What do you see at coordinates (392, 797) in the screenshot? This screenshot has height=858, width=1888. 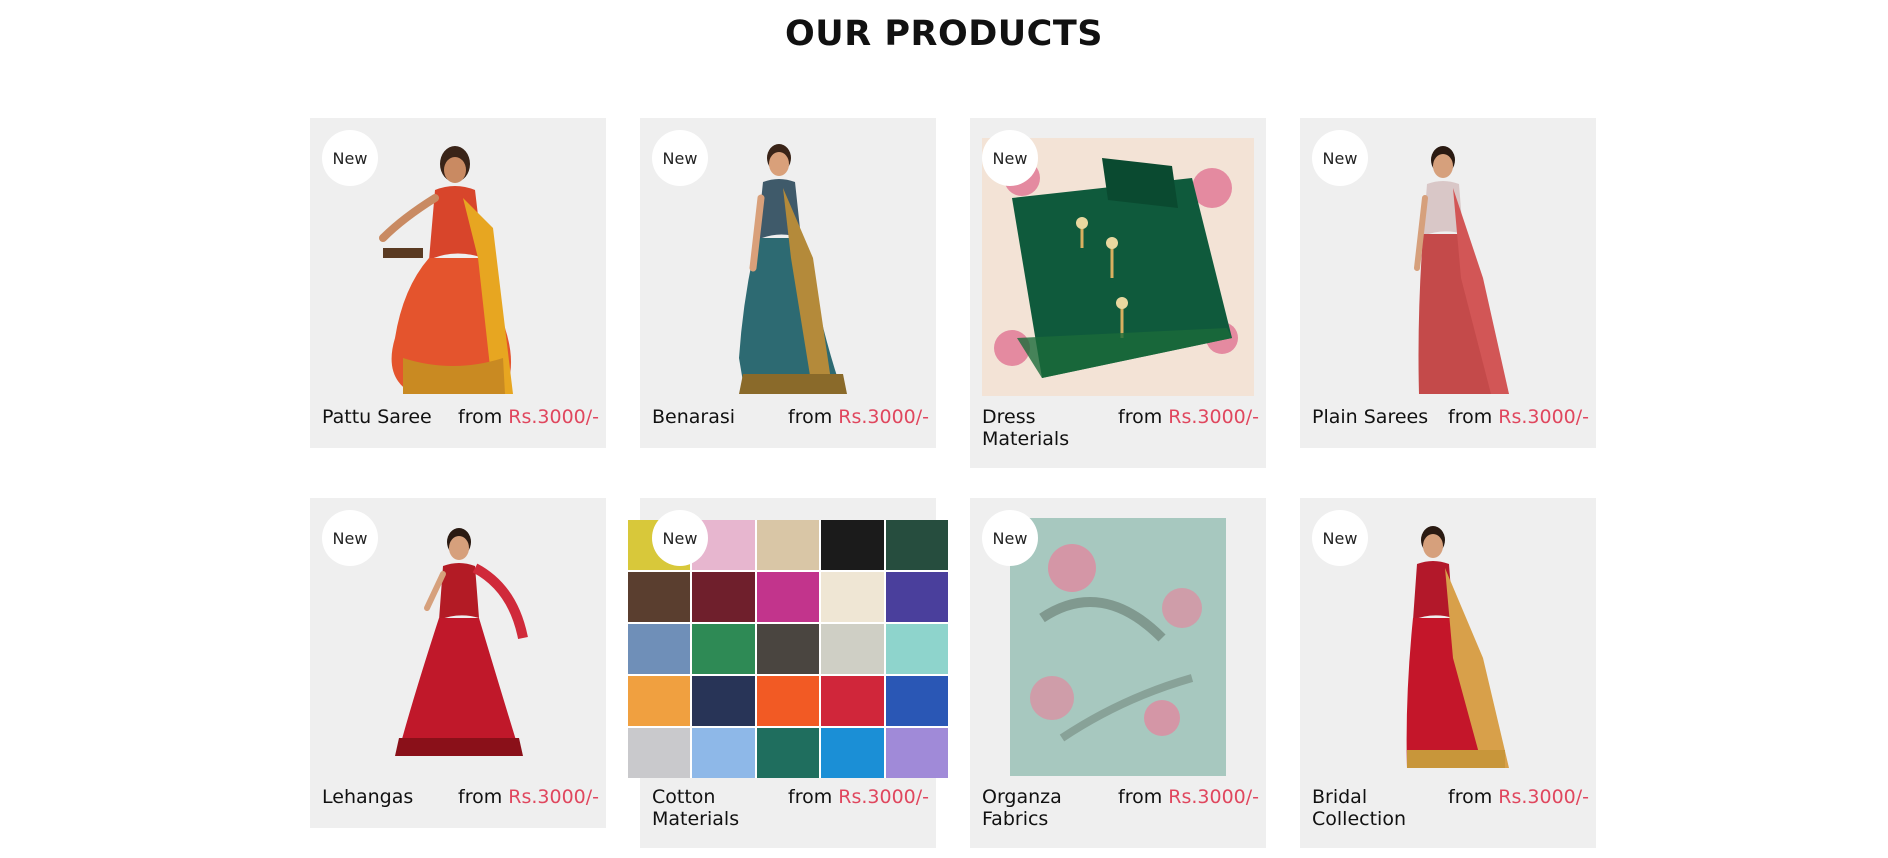 I see `product-name: Lehangas` at bounding box center [392, 797].